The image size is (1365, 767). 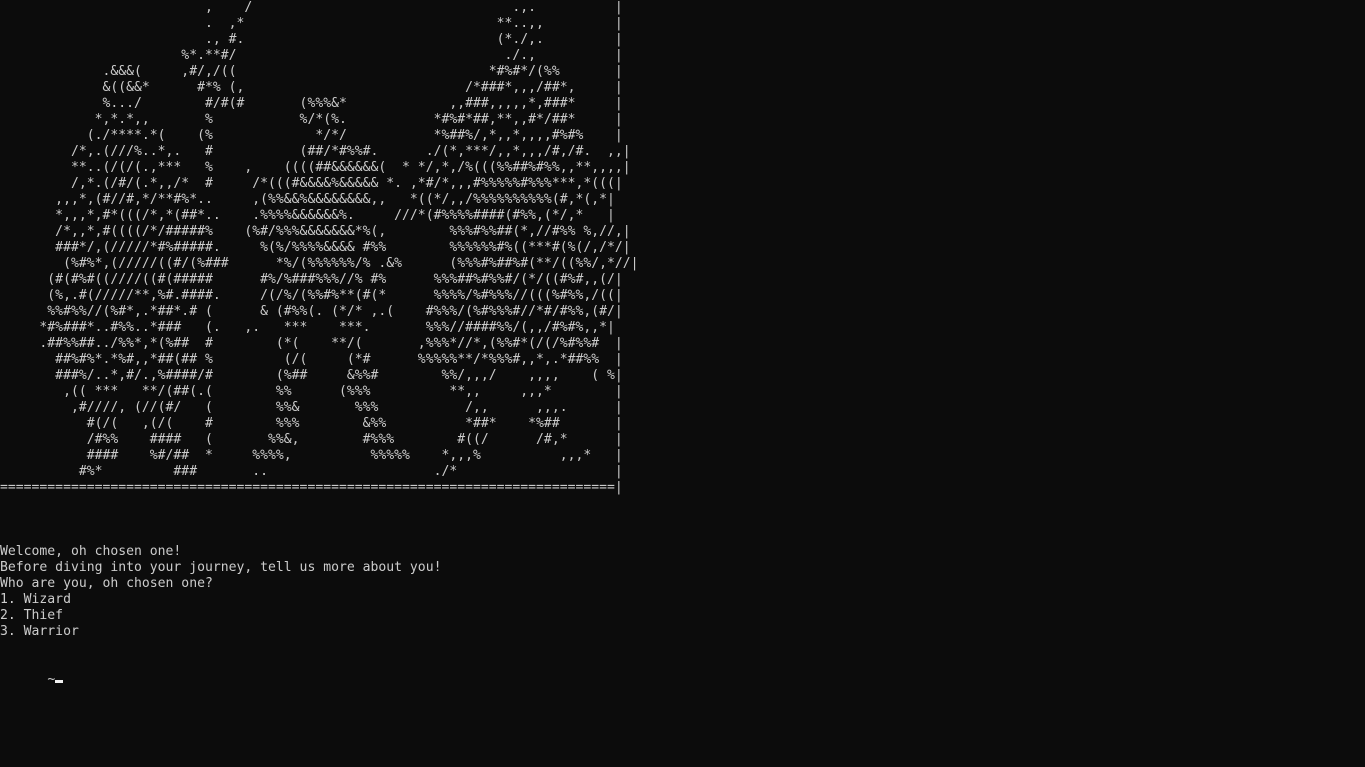 I want to click on ascii-art-line: #(/( ,(/( # %%% &%% *##* *%## |, so click(x=311, y=423).